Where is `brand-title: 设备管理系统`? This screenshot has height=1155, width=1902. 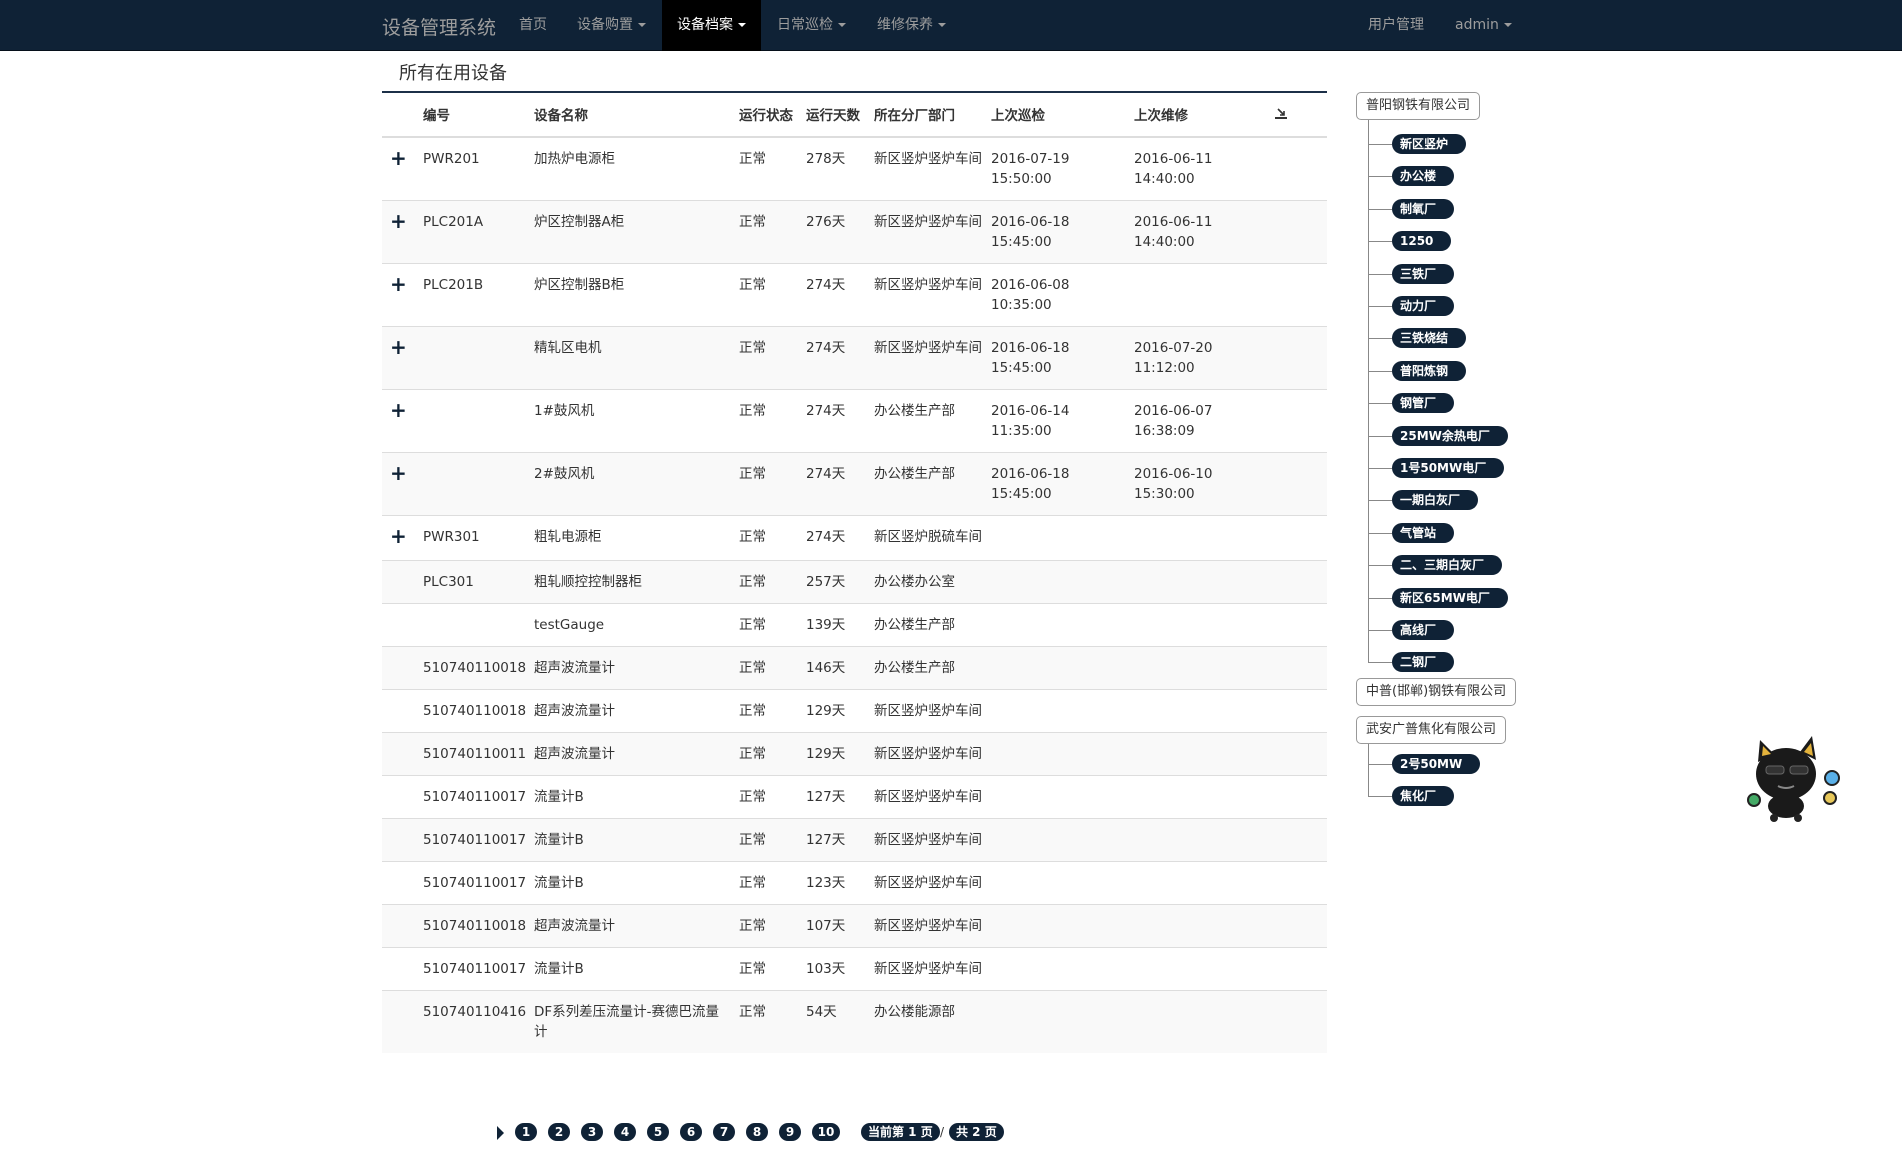
brand-title: 设备管理系统 is located at coordinates (439, 26).